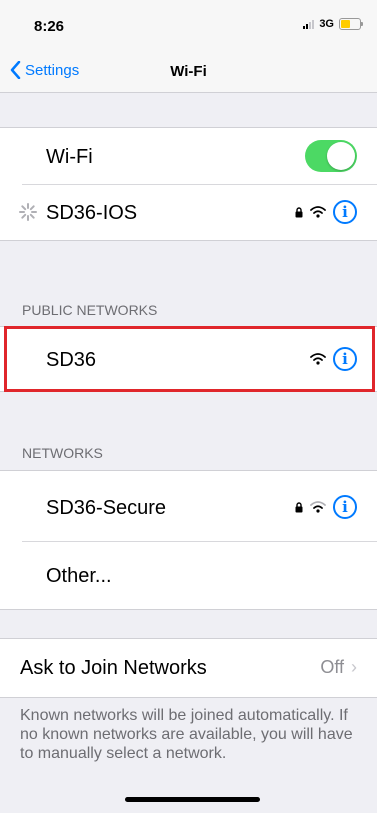  I want to click on ask-to-join-value: Off, so click(332, 667).